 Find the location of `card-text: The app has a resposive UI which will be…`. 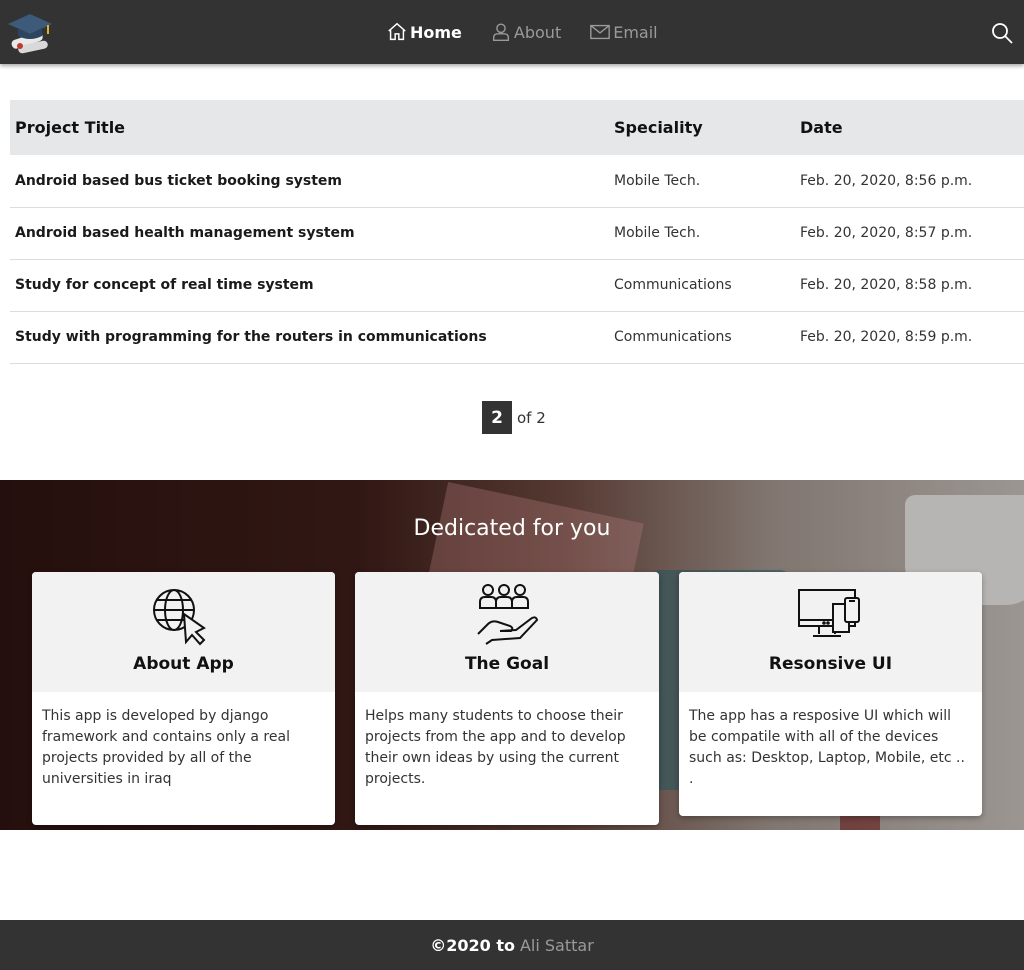

card-text: The app has a resposive UI which will be… is located at coordinates (827, 747).